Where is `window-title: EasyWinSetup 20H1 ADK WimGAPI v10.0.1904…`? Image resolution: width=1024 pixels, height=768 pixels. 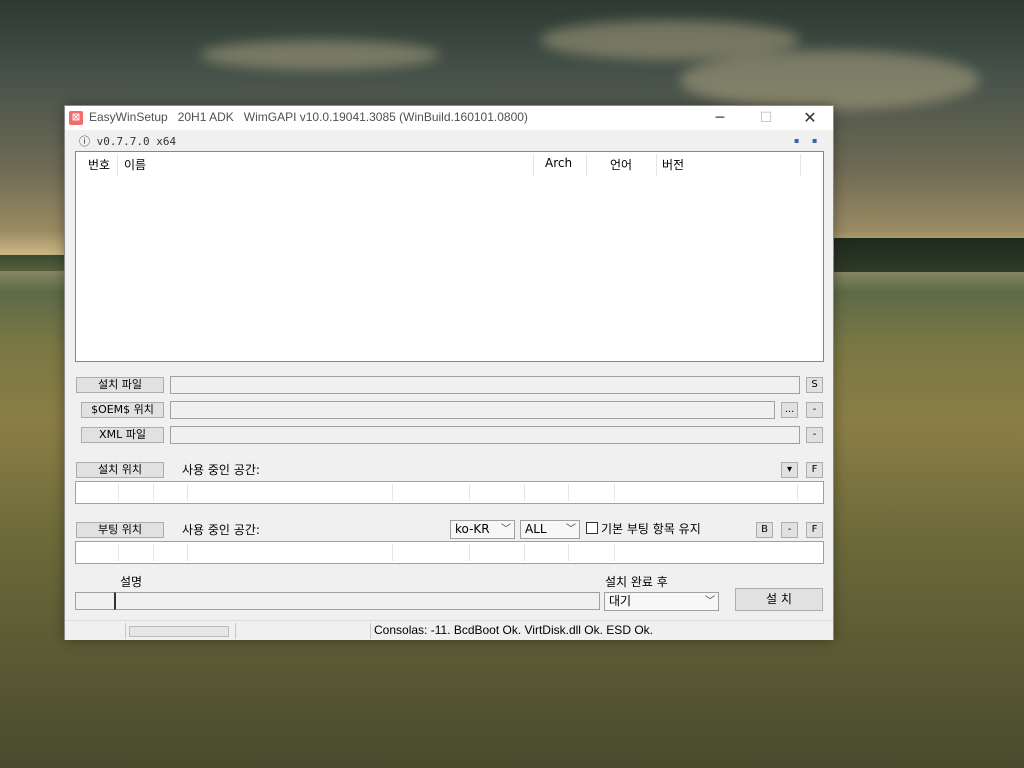 window-title: EasyWinSetup 20H1 ADK WimGAPI v10.0.1904… is located at coordinates (308, 117).